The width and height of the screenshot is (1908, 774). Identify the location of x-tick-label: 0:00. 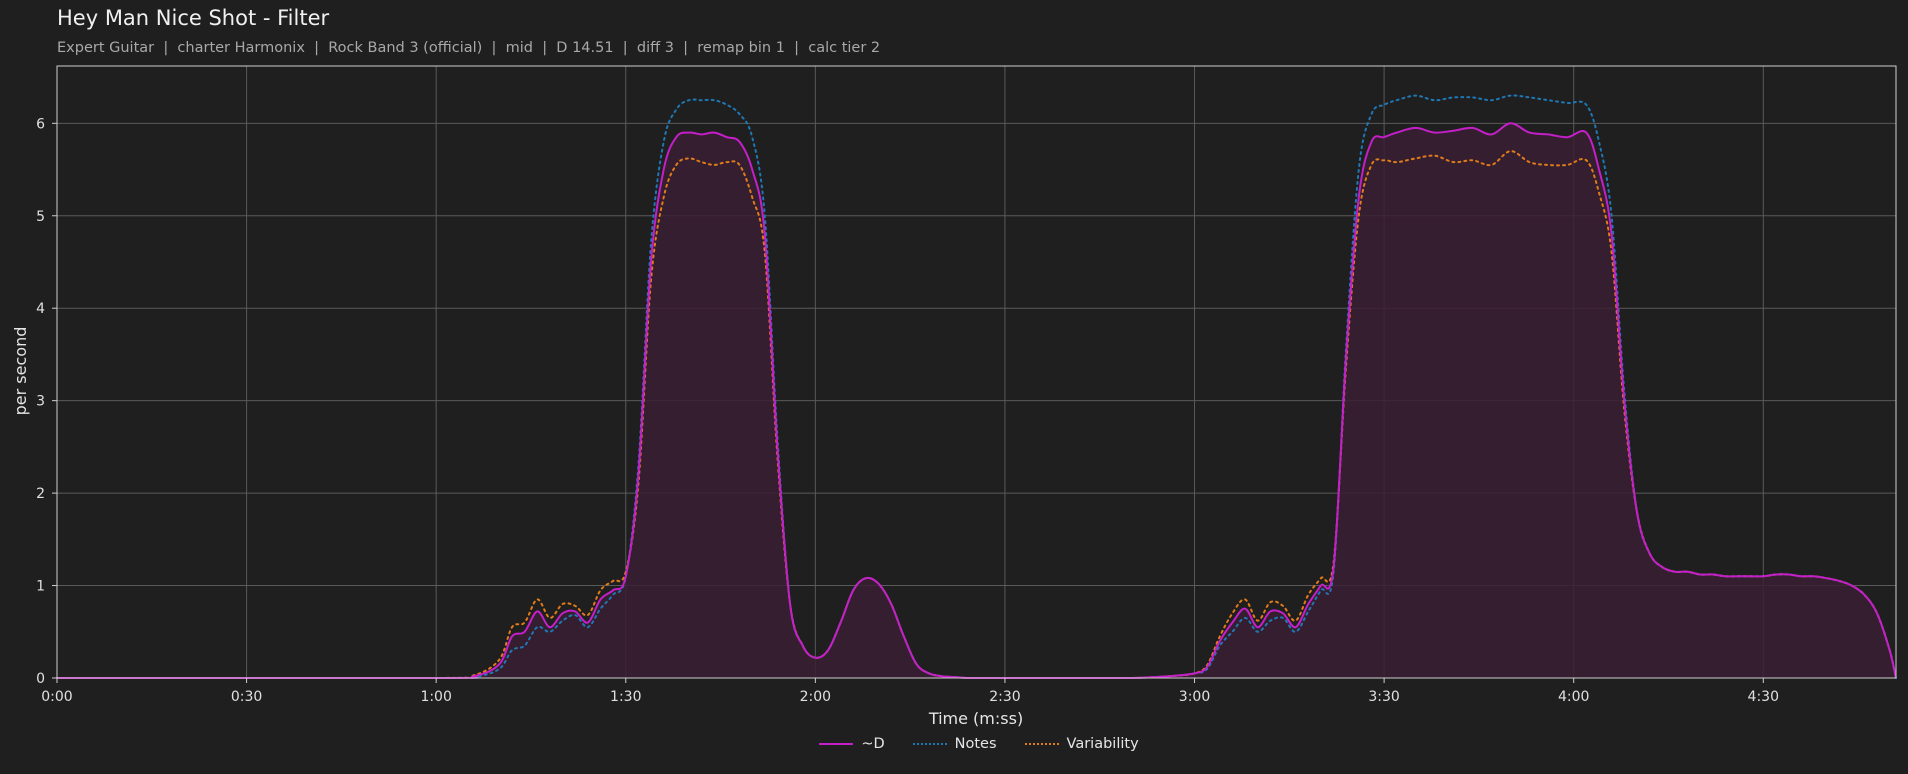
(56, 697).